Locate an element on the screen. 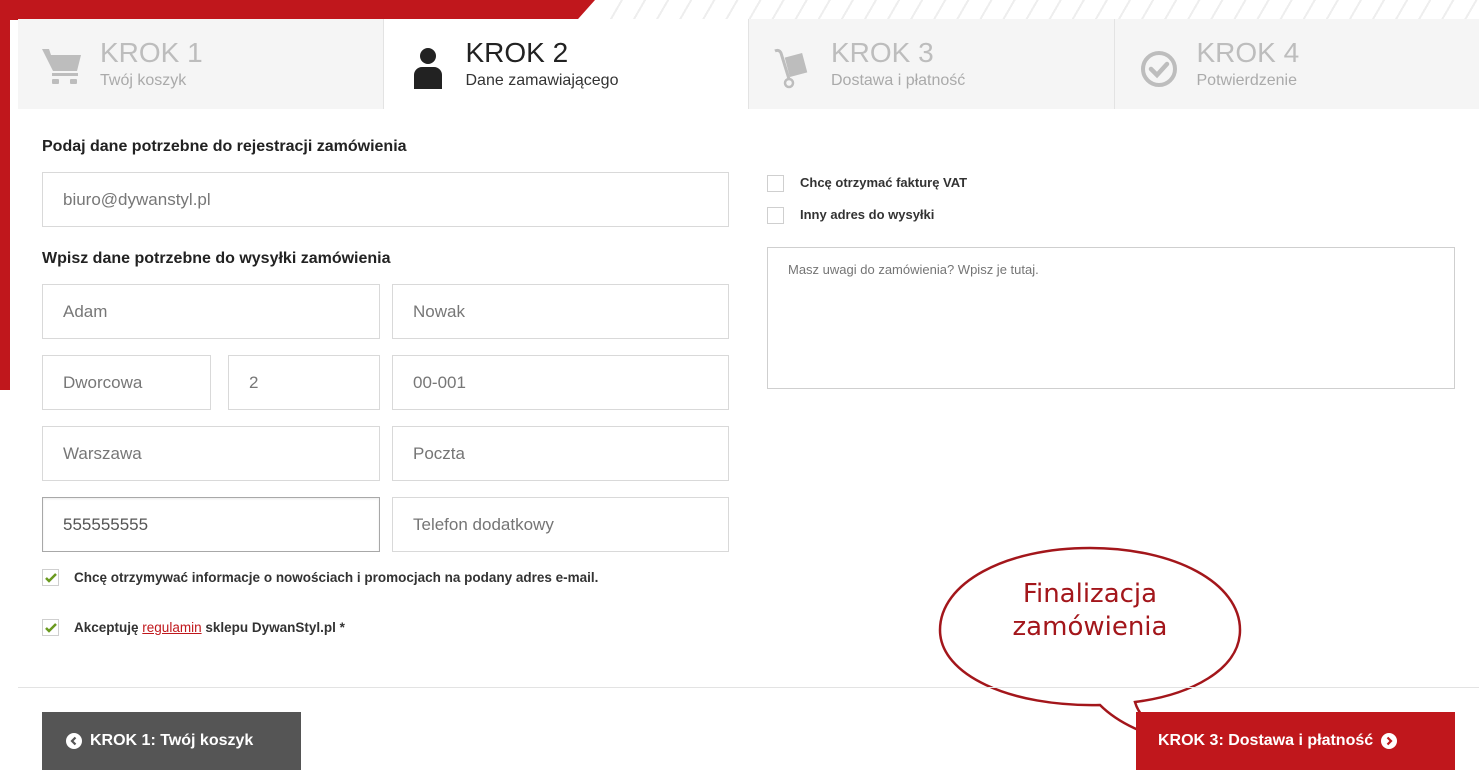 This screenshot has width=1484, height=770. hand-truck-icon is located at coordinates (791, 68).